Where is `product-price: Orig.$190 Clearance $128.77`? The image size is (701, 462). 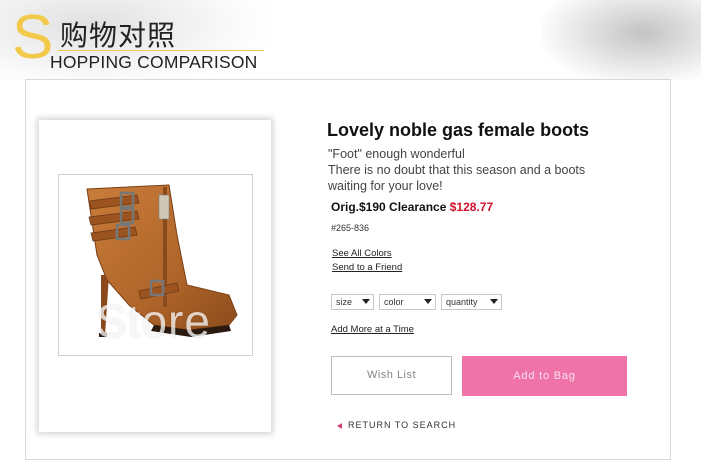
product-price: Orig.$190 Clearance $128.77 is located at coordinates (412, 207).